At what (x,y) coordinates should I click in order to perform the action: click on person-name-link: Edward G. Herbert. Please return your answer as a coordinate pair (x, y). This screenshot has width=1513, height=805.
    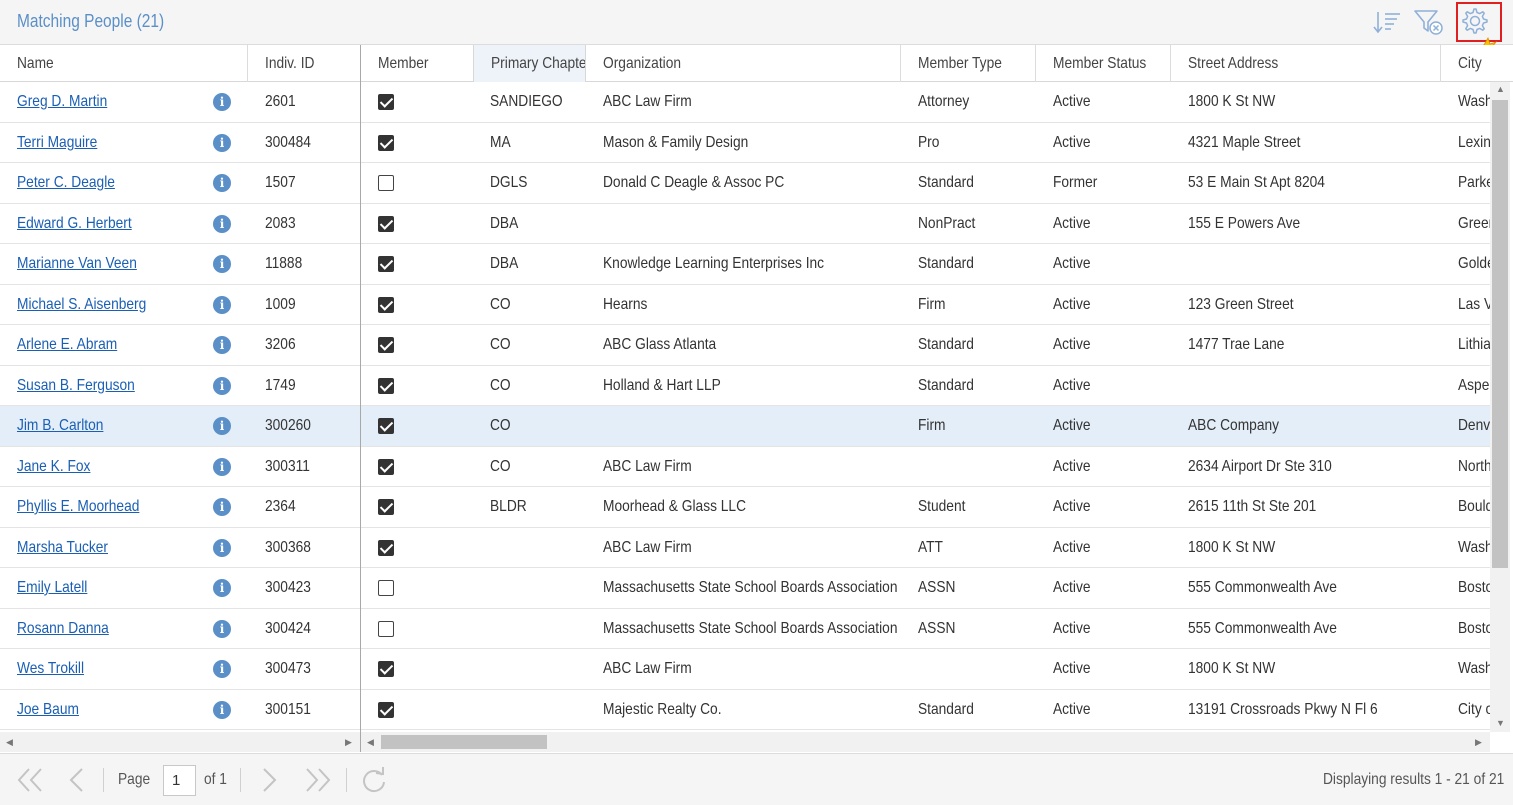
    Looking at the image, I should click on (112, 224).